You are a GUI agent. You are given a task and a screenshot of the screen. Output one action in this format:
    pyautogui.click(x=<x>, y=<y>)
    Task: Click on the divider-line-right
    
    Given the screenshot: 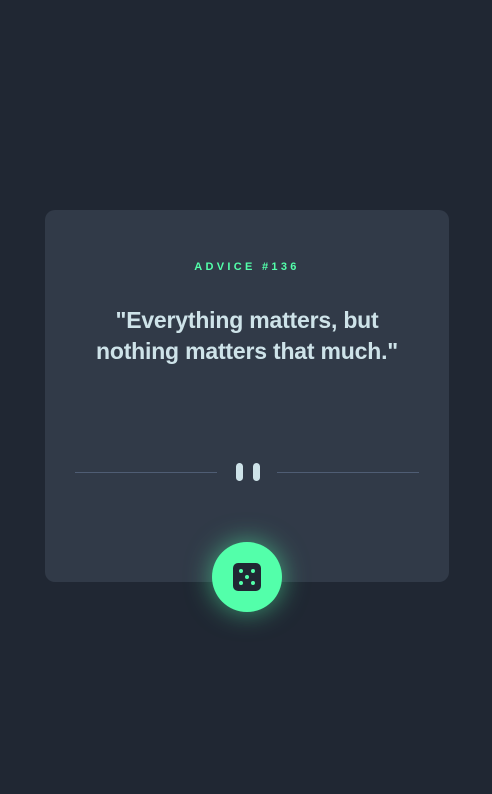 What is the action you would take?
    pyautogui.click(x=348, y=472)
    